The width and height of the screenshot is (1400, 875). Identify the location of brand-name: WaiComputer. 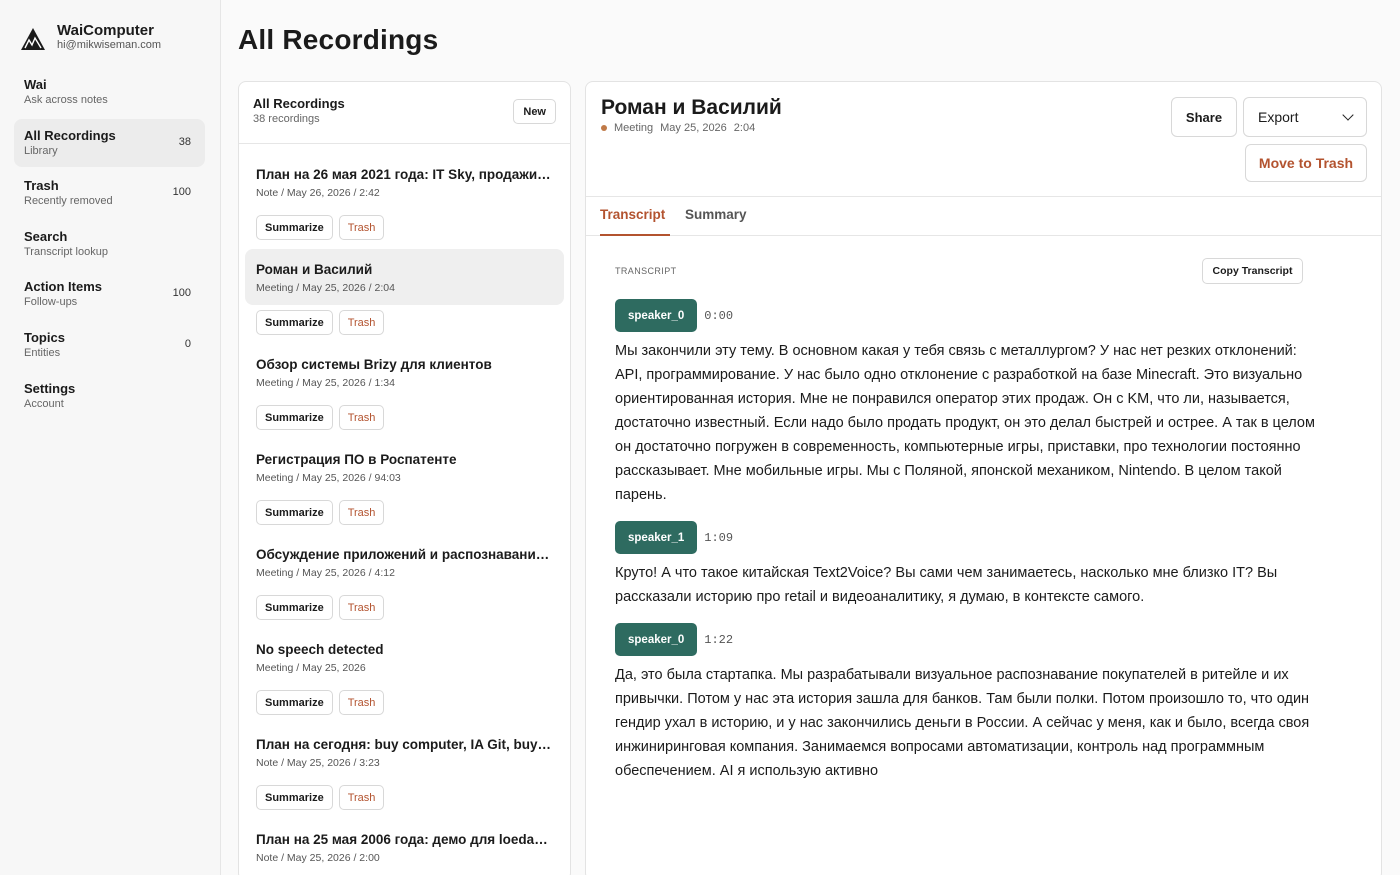
(105, 30).